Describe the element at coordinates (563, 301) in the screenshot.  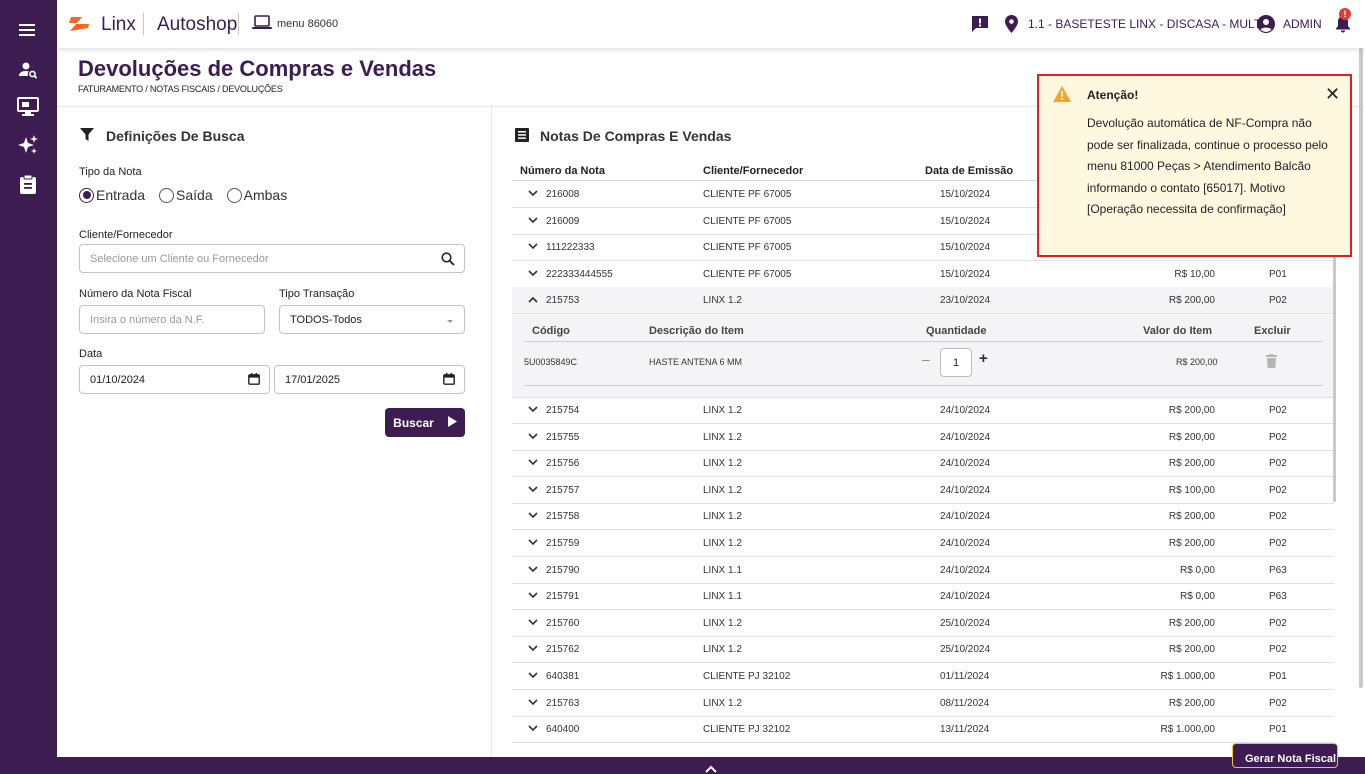
I see `row-numero: 215753` at that location.